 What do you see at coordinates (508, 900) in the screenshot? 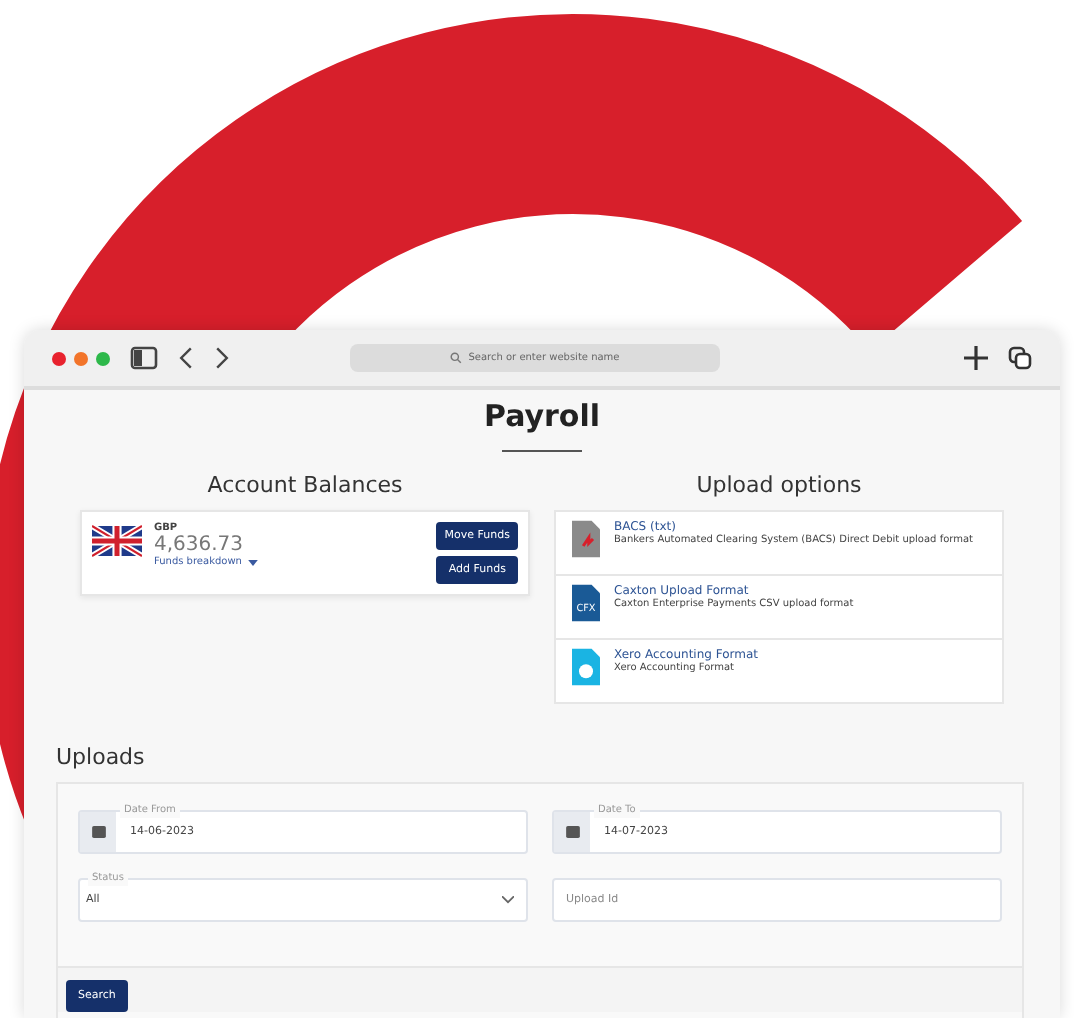
I see `chevron-icon` at bounding box center [508, 900].